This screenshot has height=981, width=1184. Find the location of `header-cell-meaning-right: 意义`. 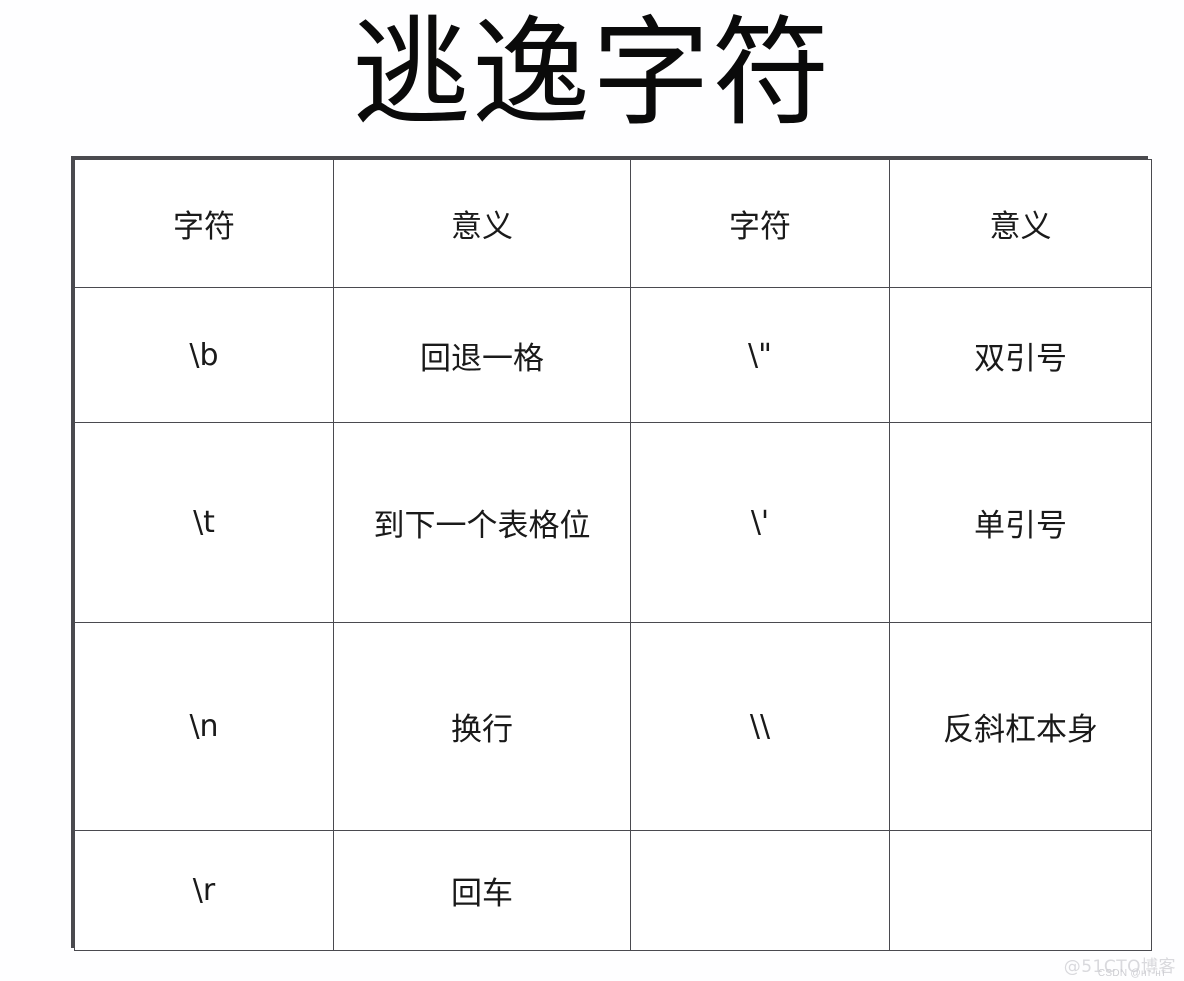

header-cell-meaning-right: 意义 is located at coordinates (1020, 223).